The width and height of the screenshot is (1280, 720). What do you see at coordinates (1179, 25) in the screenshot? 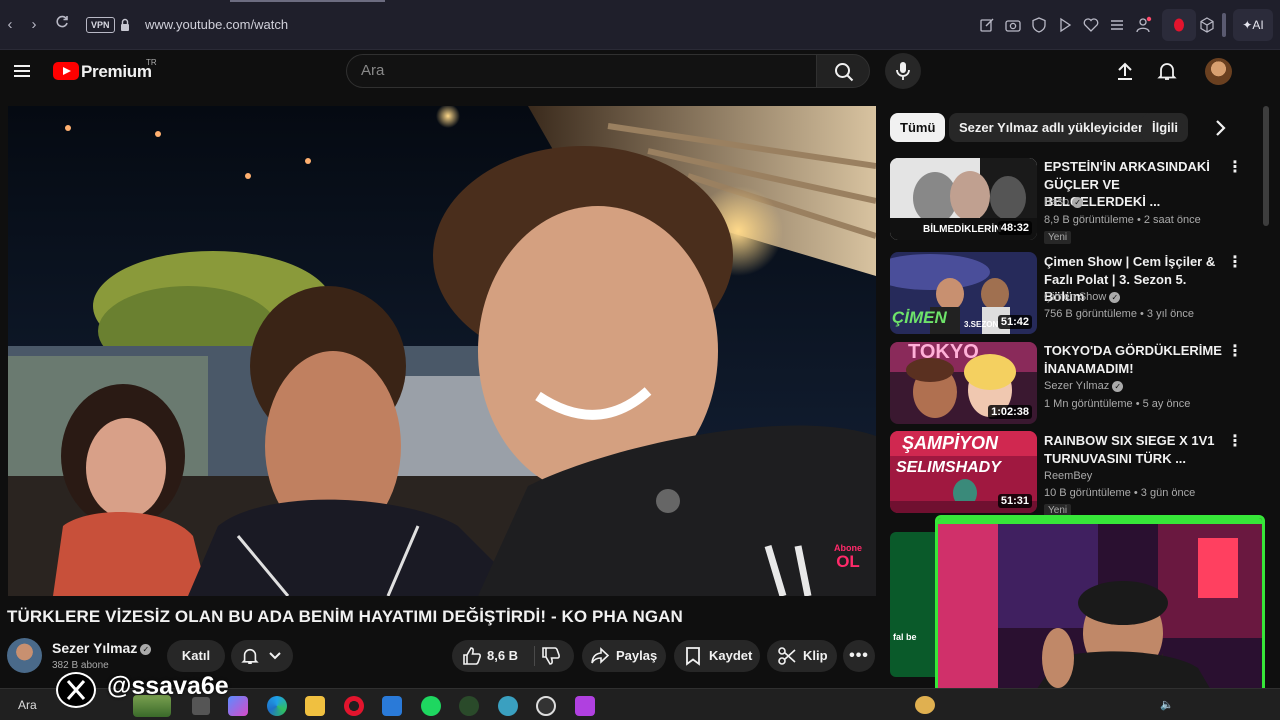
I see `opera-extension-button` at bounding box center [1179, 25].